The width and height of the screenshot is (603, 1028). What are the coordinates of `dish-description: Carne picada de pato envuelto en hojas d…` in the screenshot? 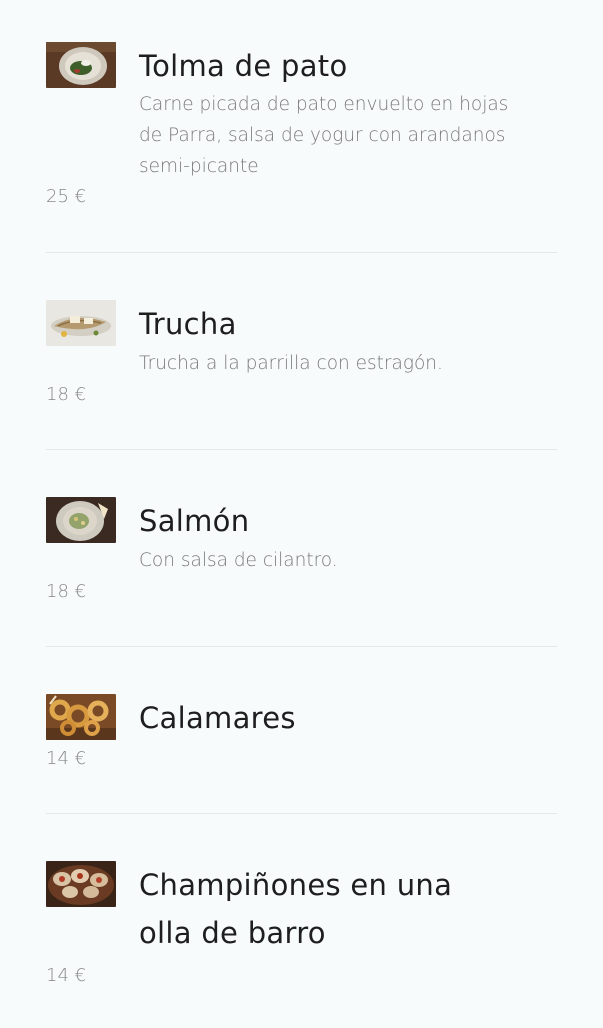 It's located at (324, 135).